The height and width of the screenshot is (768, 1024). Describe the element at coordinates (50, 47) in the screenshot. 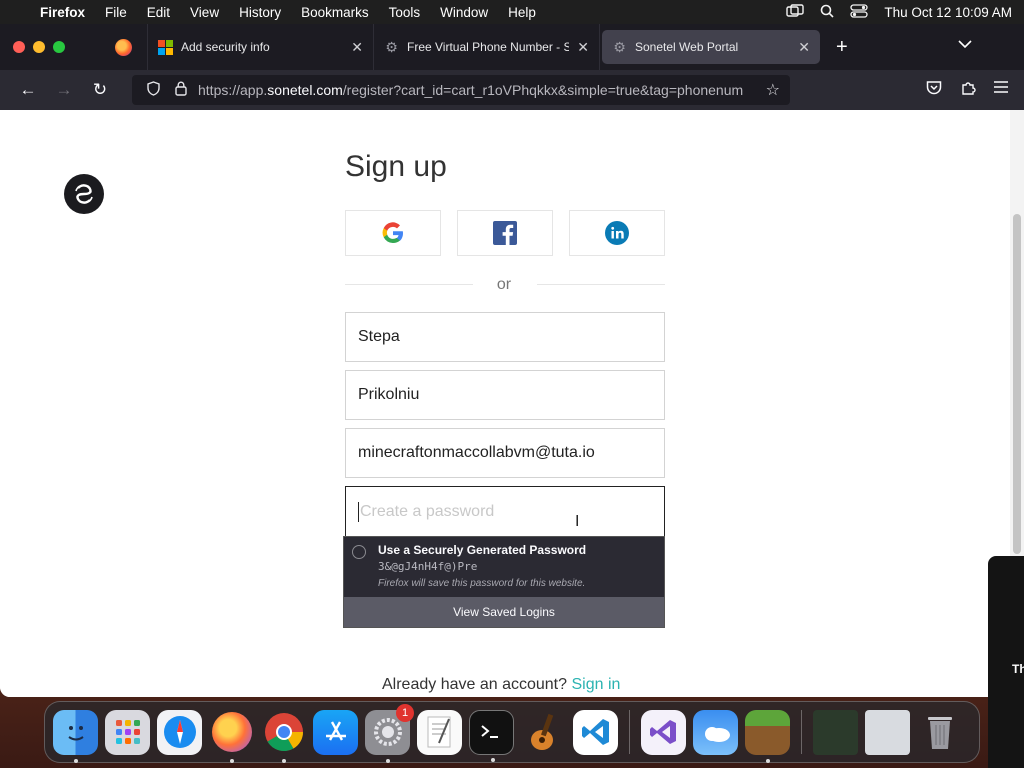

I see `window-controls` at that location.